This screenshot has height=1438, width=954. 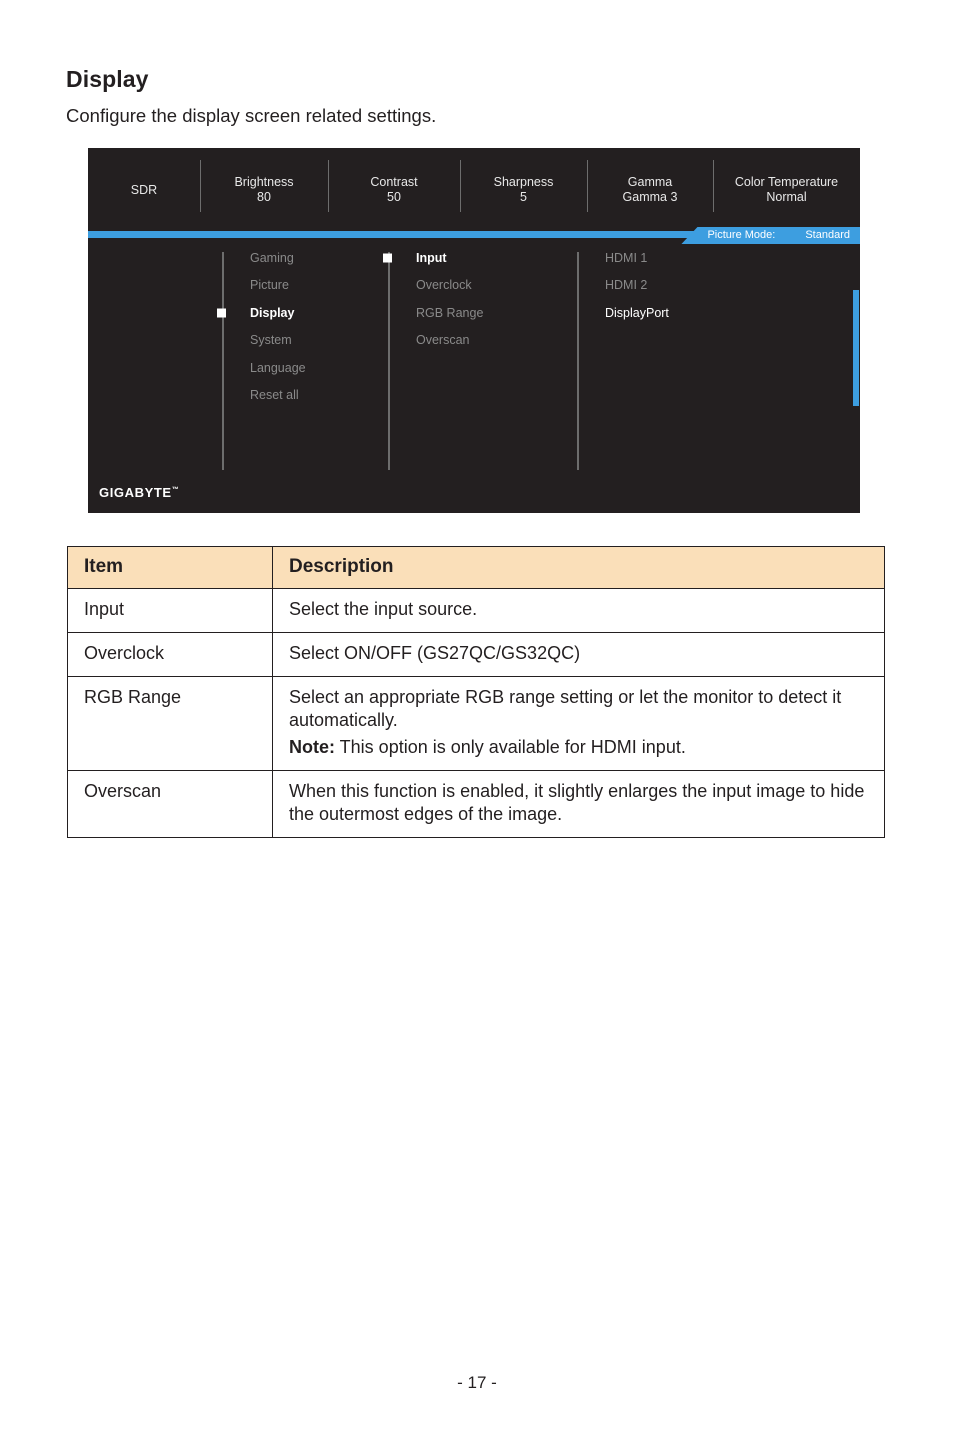 I want to click on osd-menu-item-label: Display, so click(x=272, y=312).